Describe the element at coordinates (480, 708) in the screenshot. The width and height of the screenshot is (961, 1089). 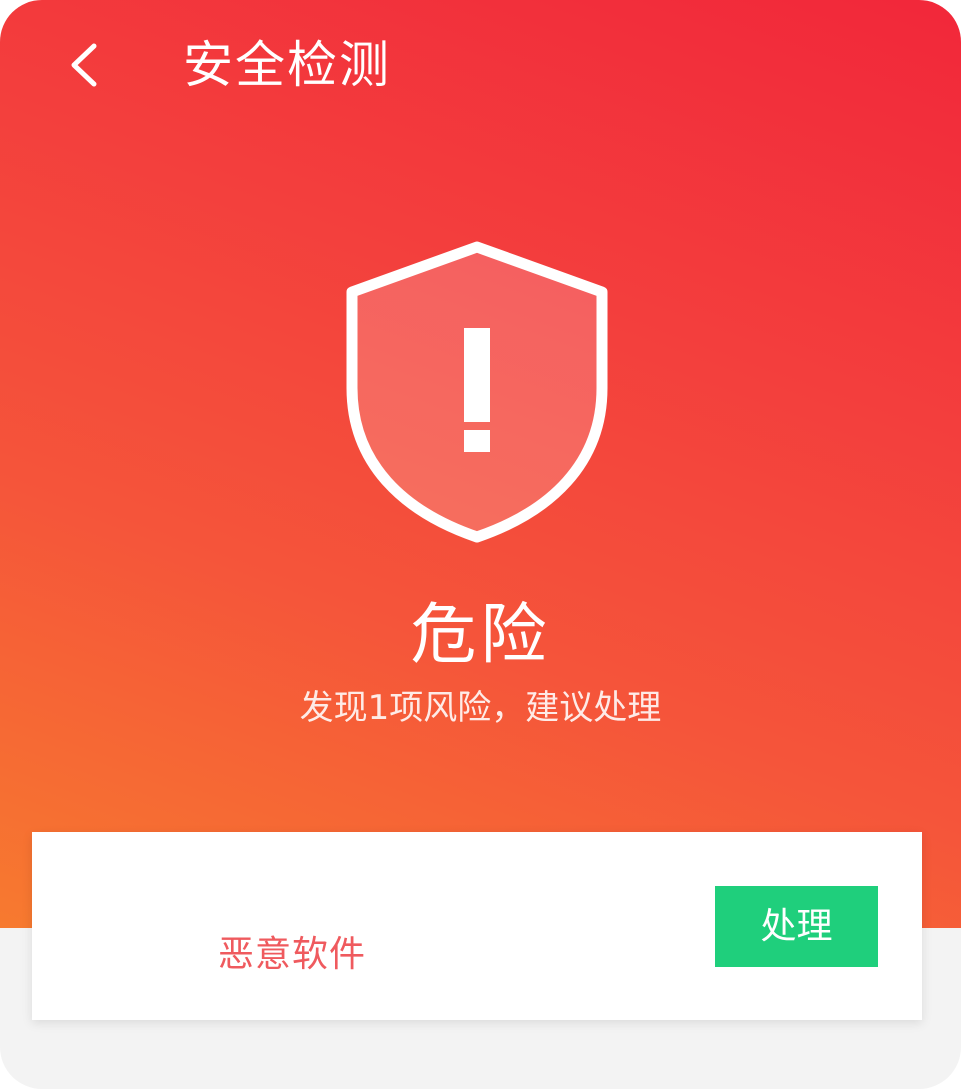
I see `status-subtitle: 发现1项风险，建议处理` at that location.